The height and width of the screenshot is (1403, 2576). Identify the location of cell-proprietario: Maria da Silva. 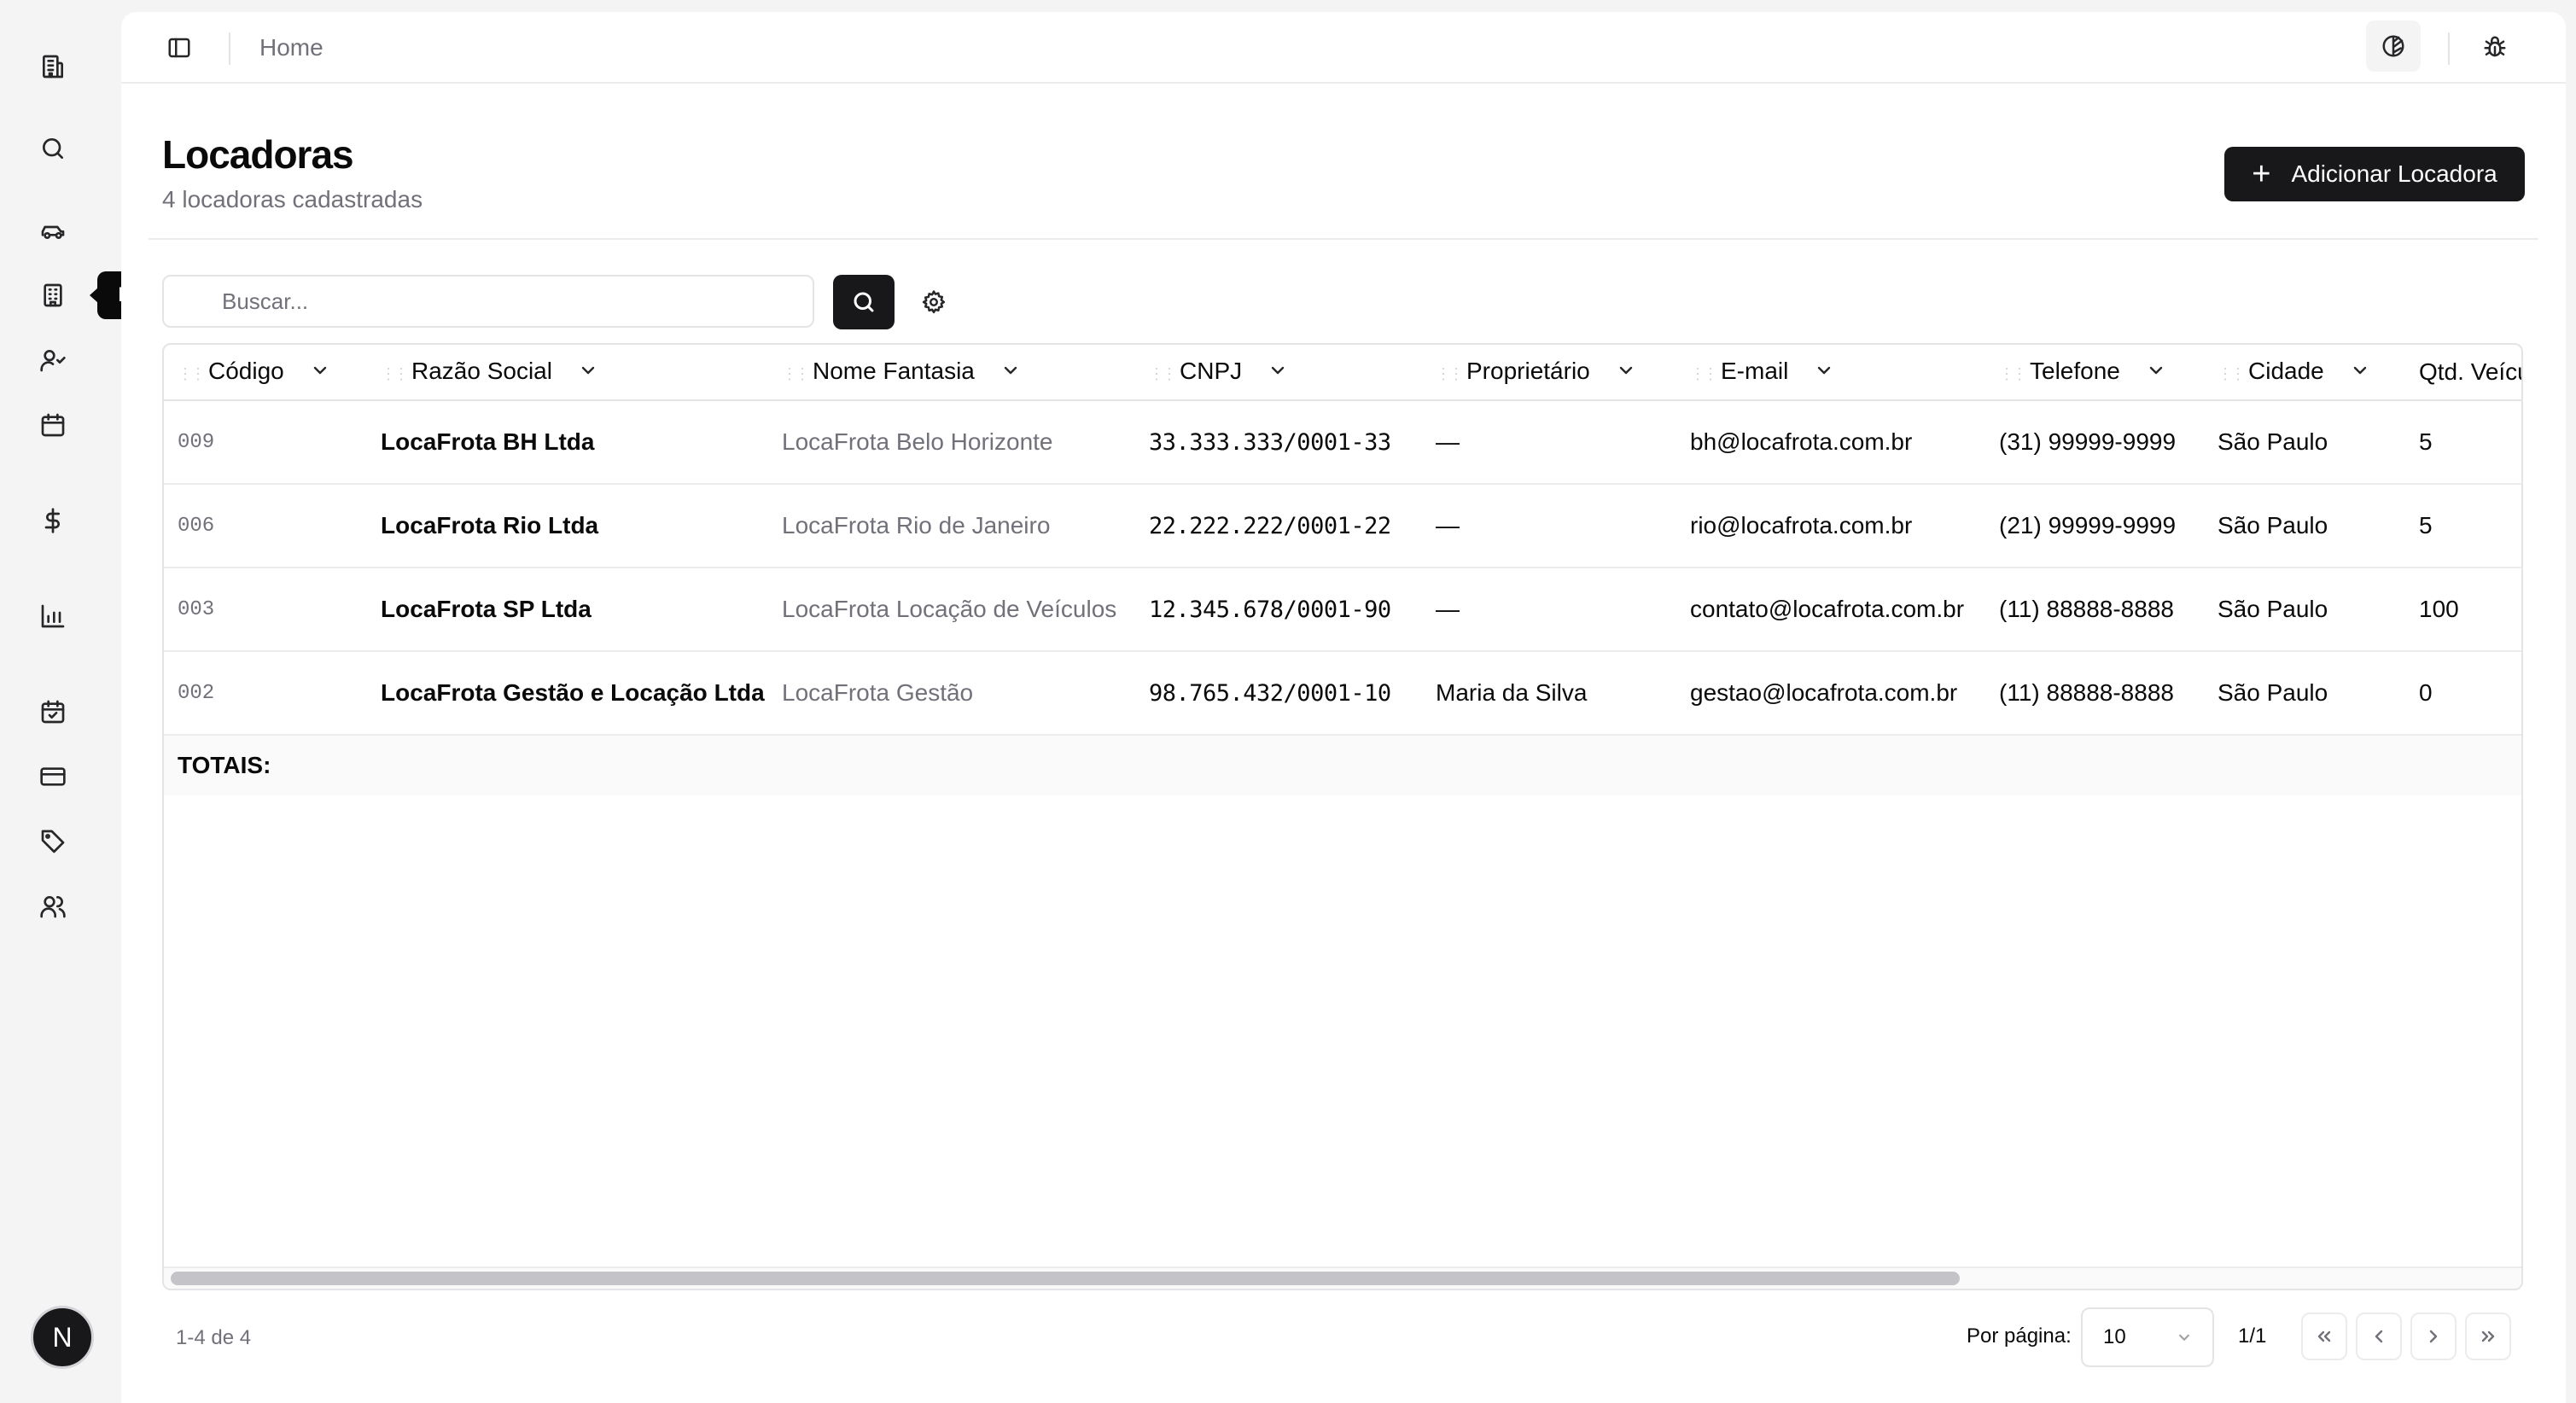
(1549, 694).